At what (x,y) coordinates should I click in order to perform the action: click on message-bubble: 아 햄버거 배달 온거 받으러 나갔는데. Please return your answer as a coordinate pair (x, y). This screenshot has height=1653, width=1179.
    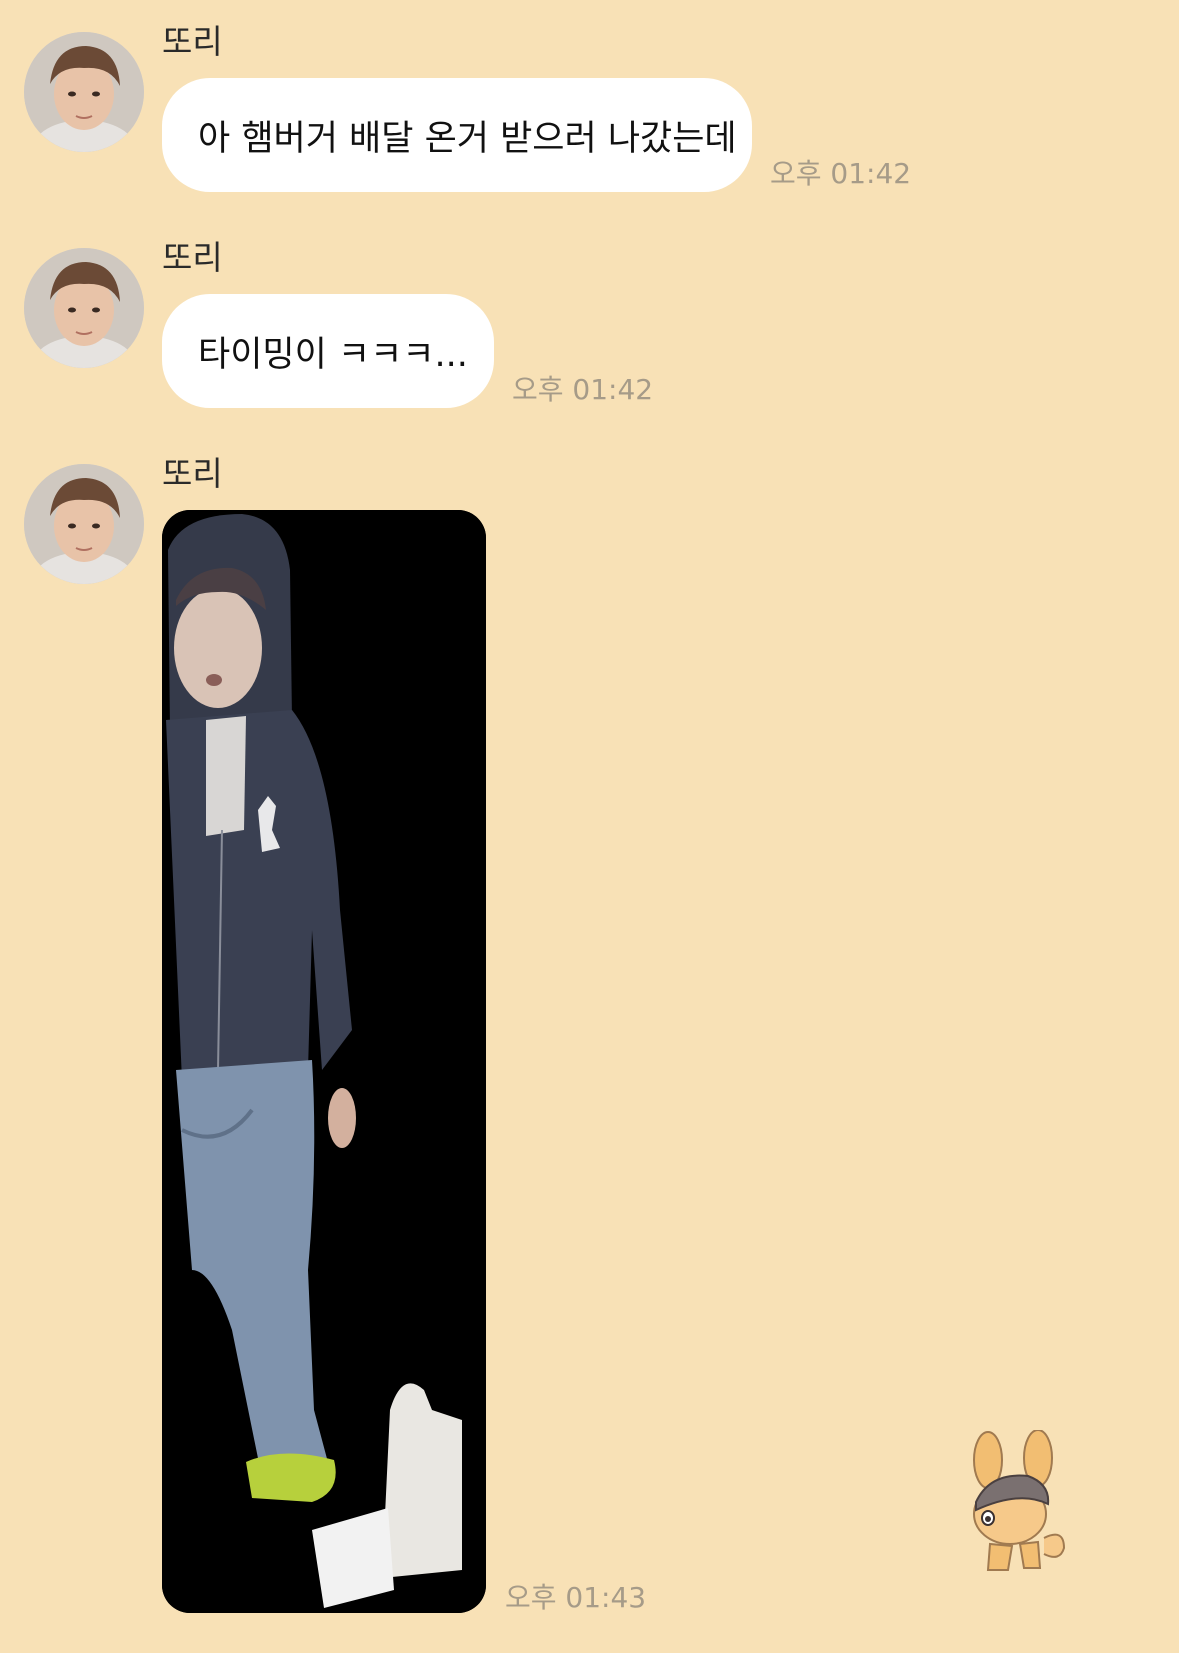
    Looking at the image, I should click on (457, 135).